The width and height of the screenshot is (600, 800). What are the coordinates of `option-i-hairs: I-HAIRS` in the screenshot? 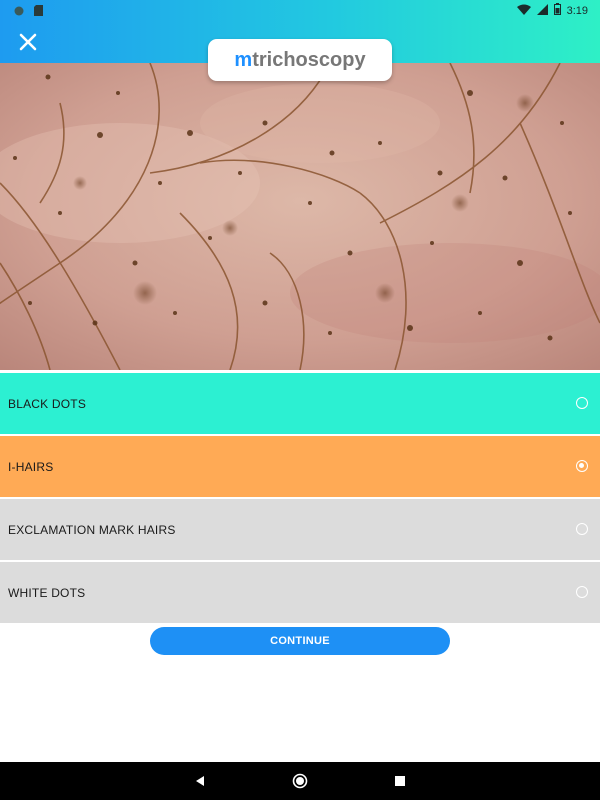 It's located at (300, 466).